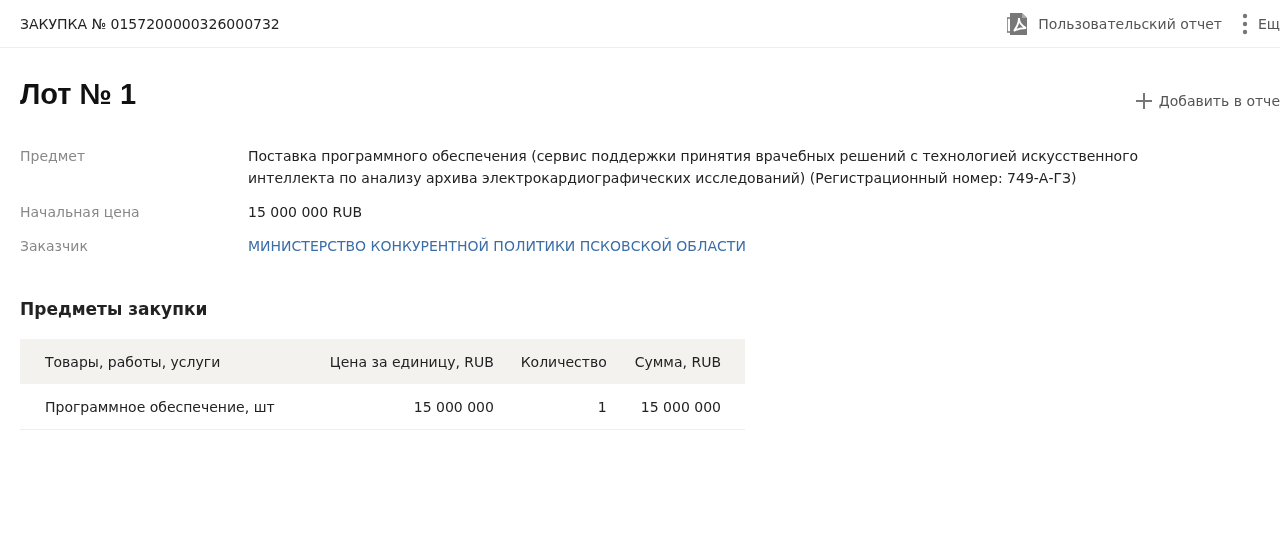 This screenshot has width=1280, height=546. What do you see at coordinates (163, 407) in the screenshot?
I see `table-cell: Программное обеспечение, шт` at bounding box center [163, 407].